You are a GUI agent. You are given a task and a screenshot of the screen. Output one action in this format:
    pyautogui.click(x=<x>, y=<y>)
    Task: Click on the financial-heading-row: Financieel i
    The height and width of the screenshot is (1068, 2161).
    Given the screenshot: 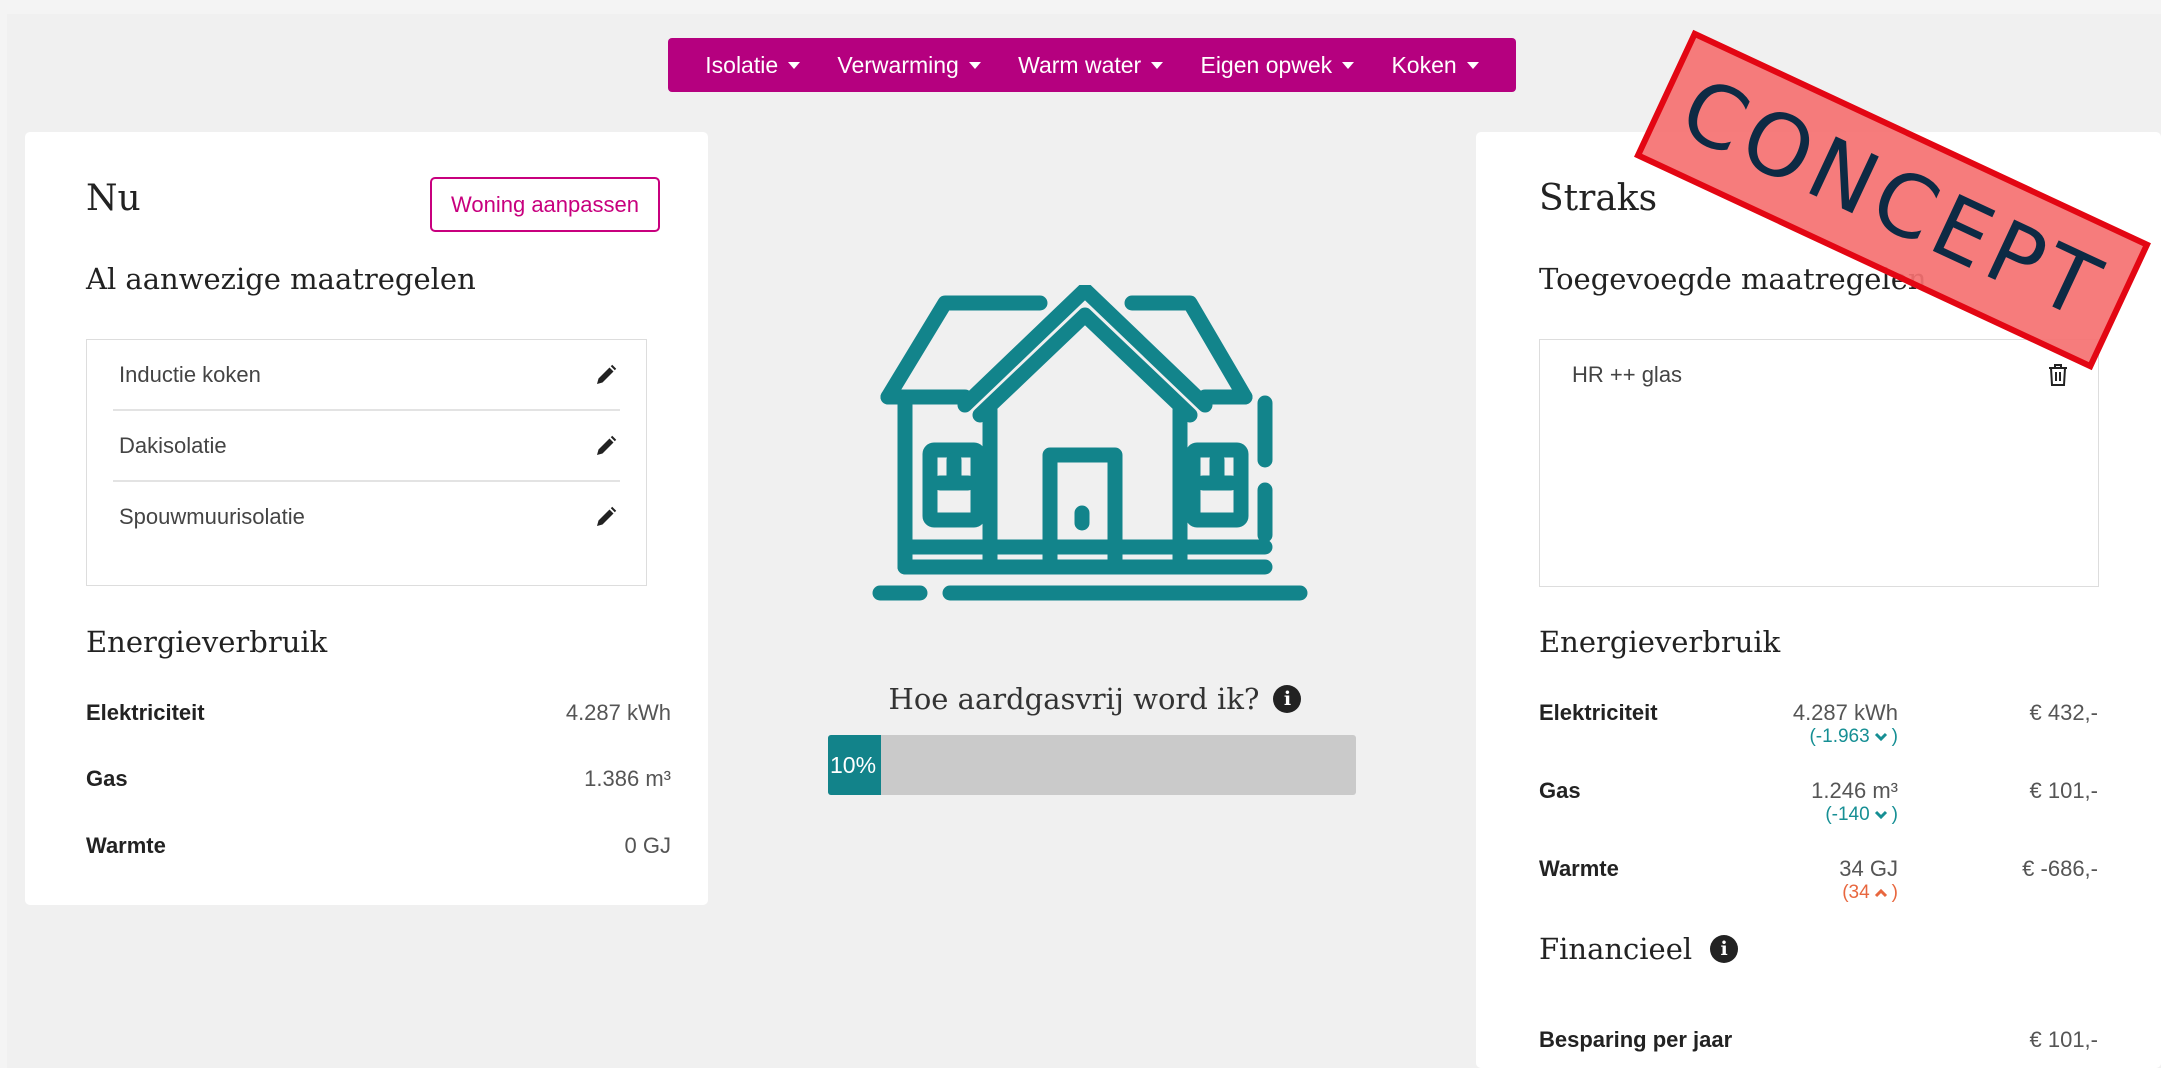 What is the action you would take?
    pyautogui.click(x=1639, y=949)
    